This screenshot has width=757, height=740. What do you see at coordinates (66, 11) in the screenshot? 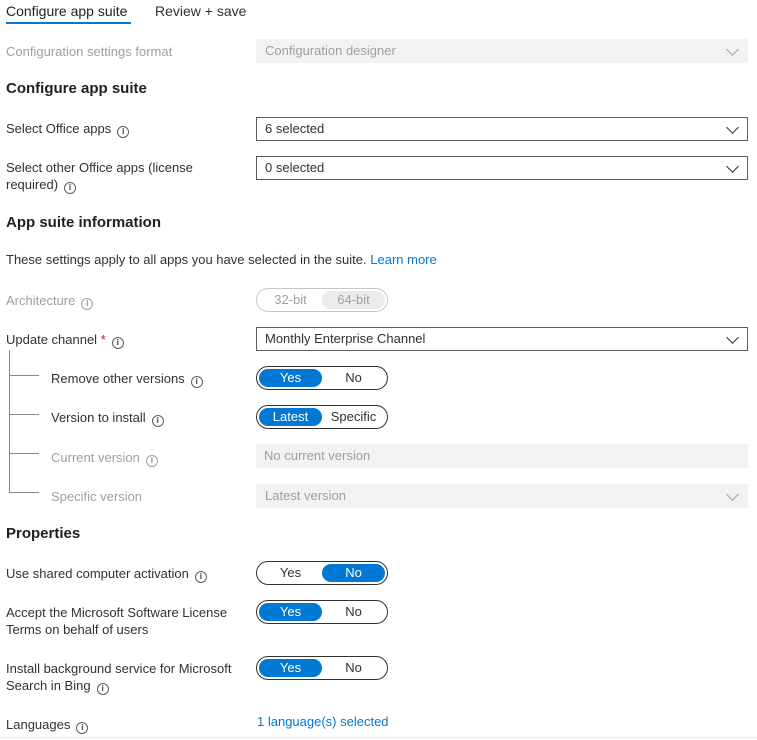
I see `tab-configure-app-suite: Configure app suite` at bounding box center [66, 11].